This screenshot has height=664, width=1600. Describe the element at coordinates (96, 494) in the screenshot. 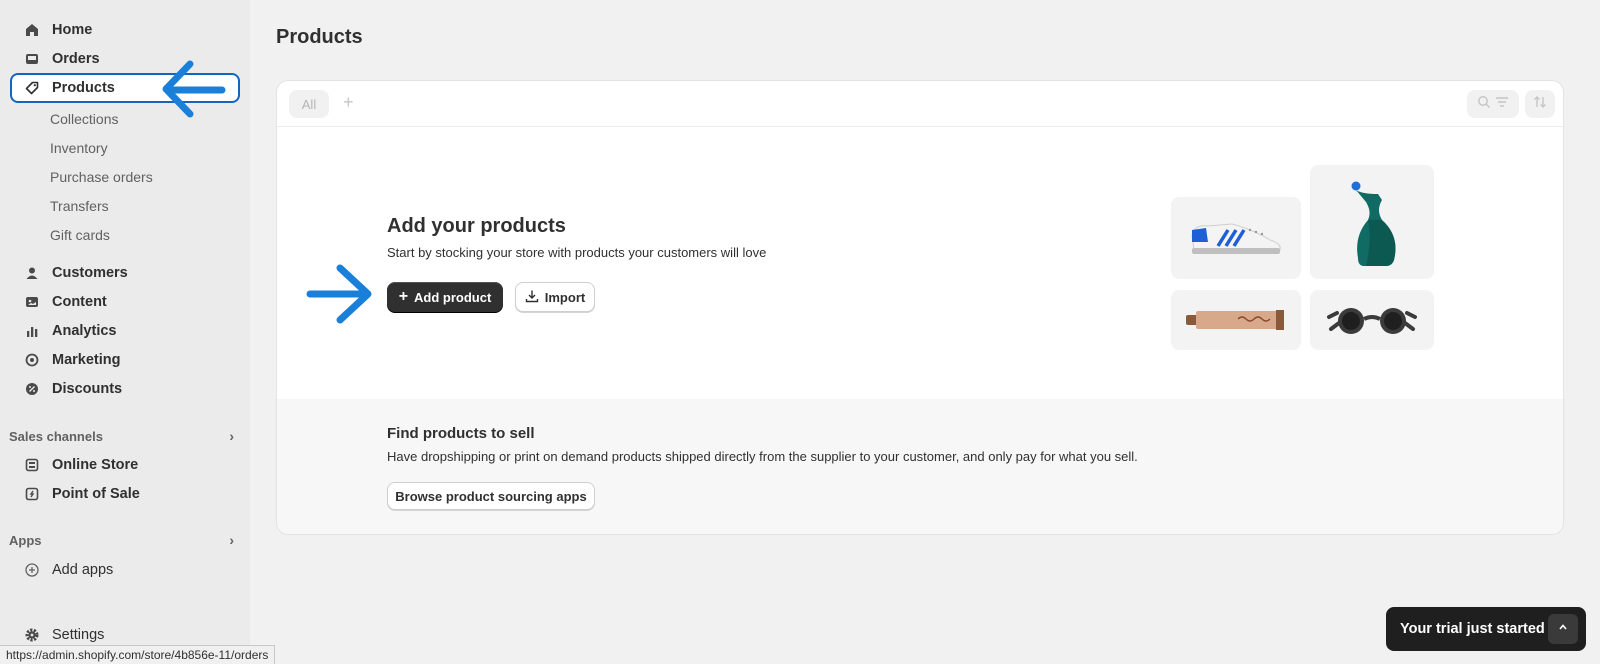

I see `sidebar-item-label: Point of Sale` at that location.